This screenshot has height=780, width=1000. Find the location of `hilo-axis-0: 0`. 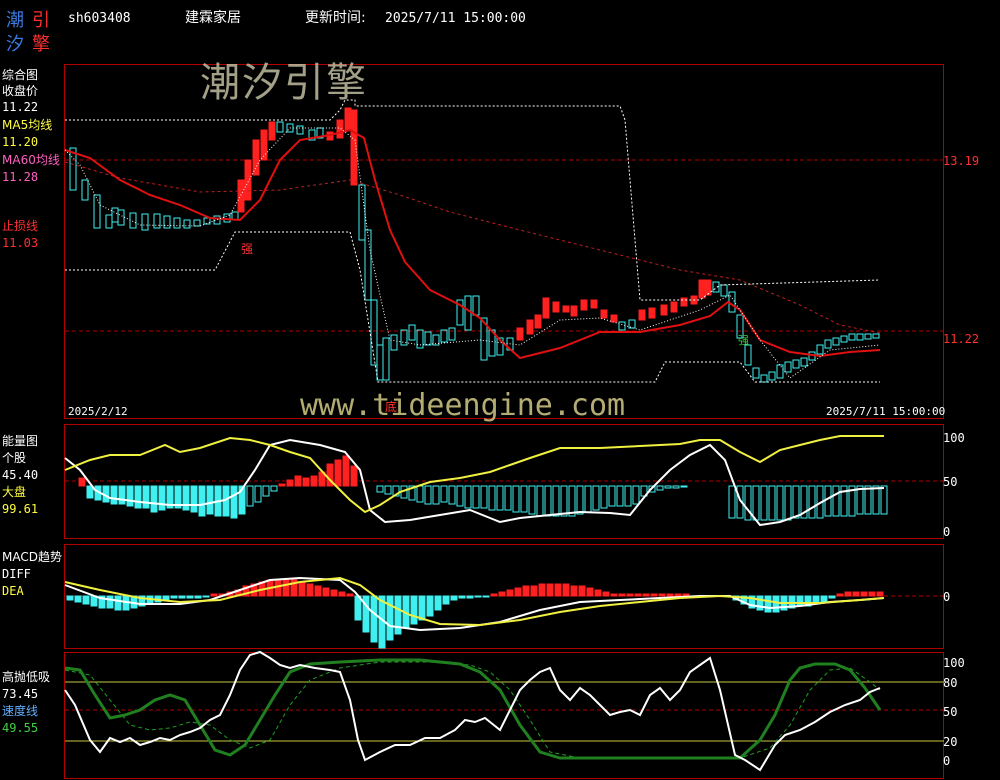

hilo-axis-0: 0 is located at coordinates (947, 761).